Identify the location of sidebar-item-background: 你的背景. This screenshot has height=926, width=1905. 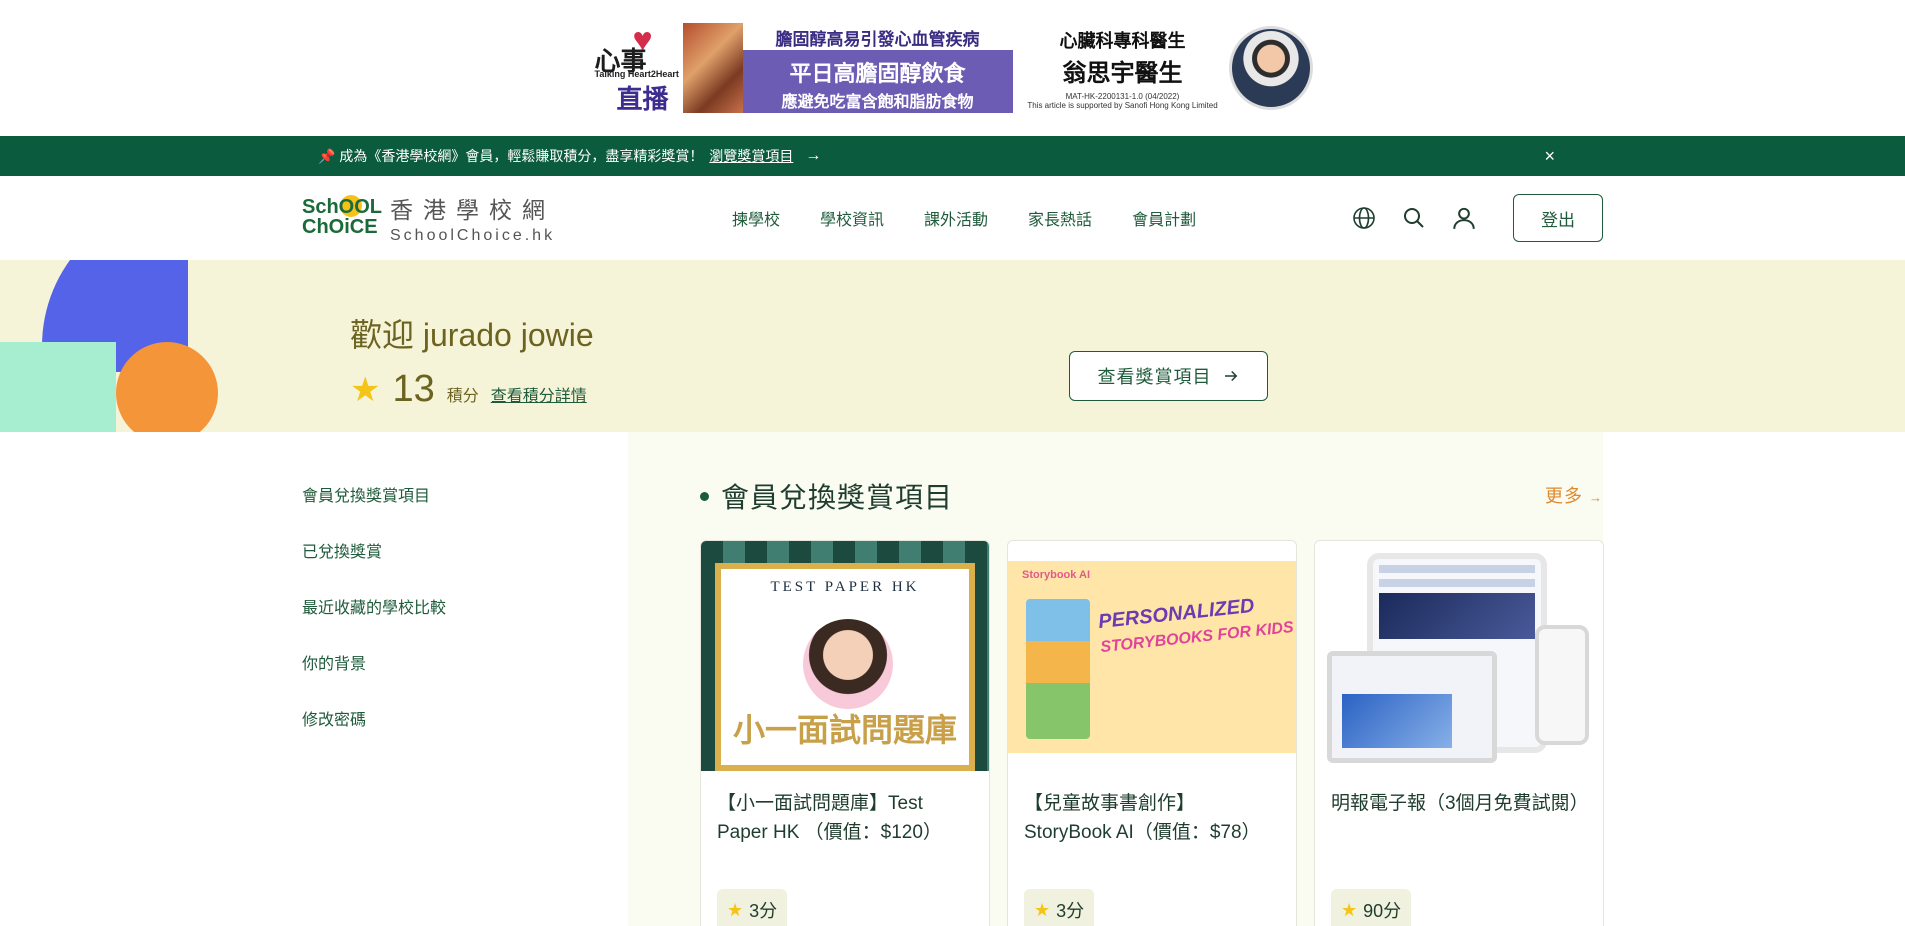
(374, 662).